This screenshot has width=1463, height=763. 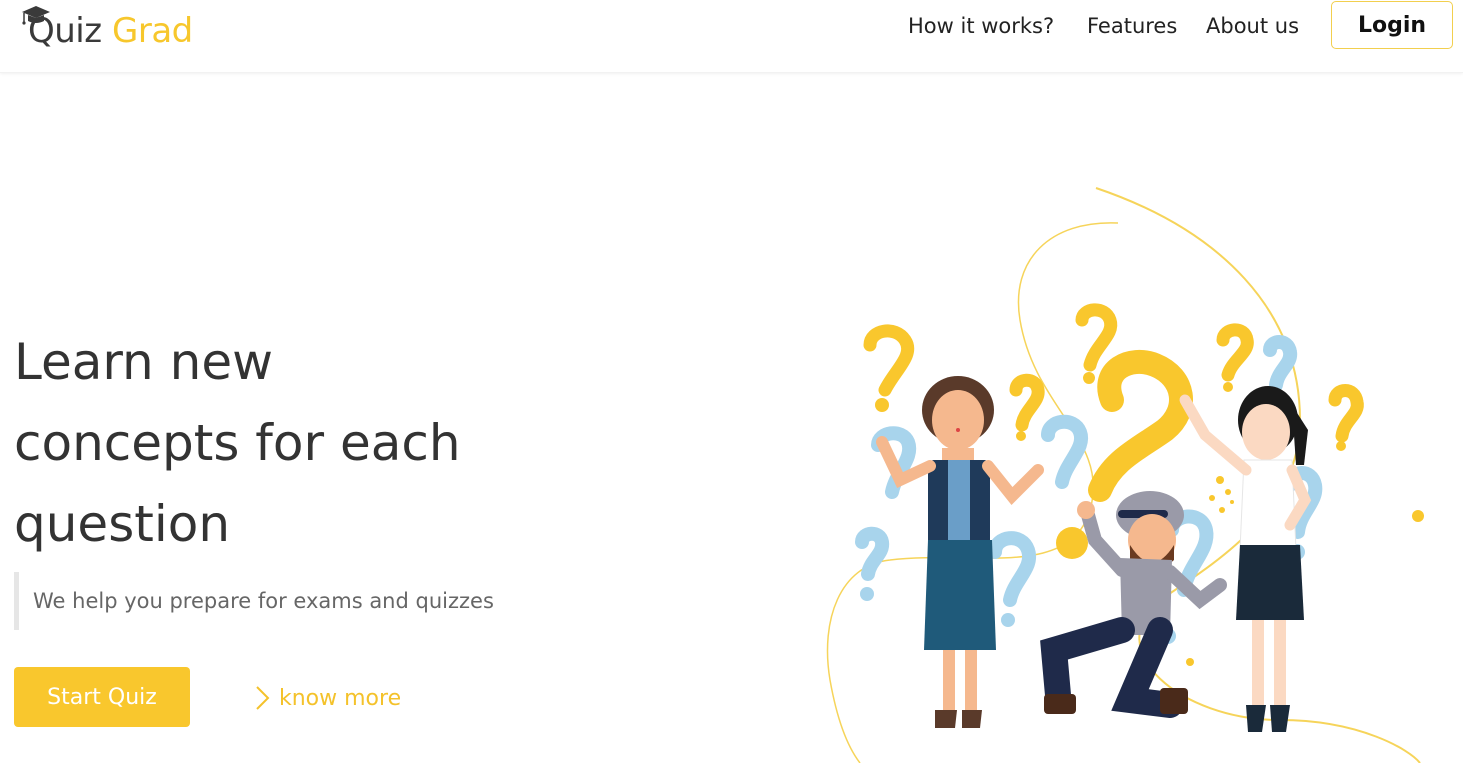 I want to click on hero-title-line-1: Learn new, so click(x=143, y=362).